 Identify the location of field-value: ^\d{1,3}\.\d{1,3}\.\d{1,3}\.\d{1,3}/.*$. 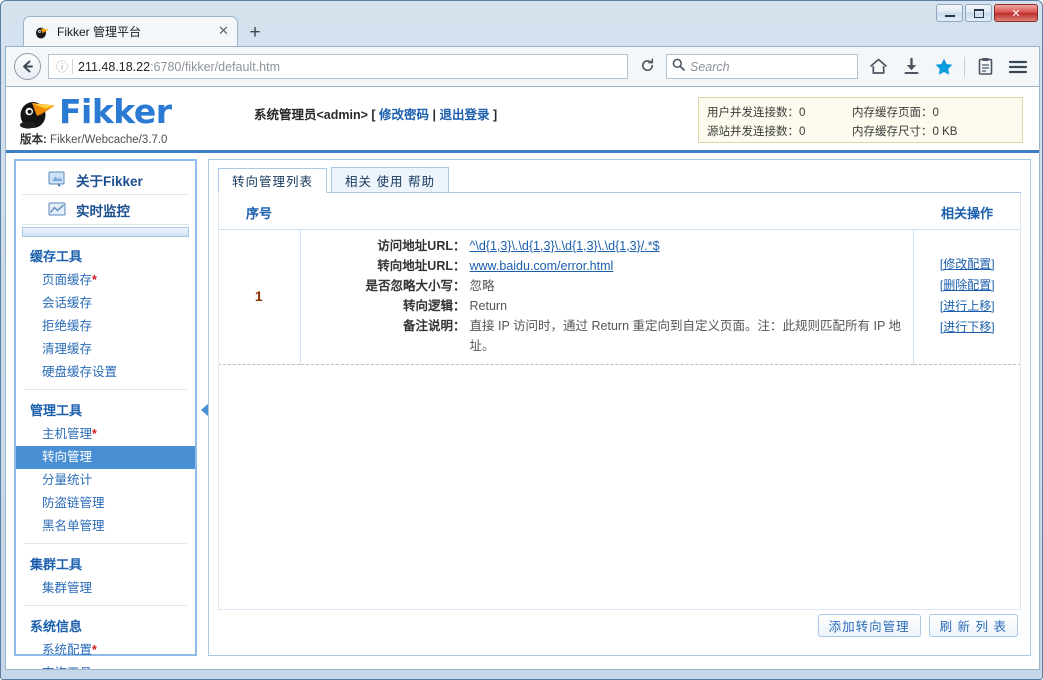
(563, 246).